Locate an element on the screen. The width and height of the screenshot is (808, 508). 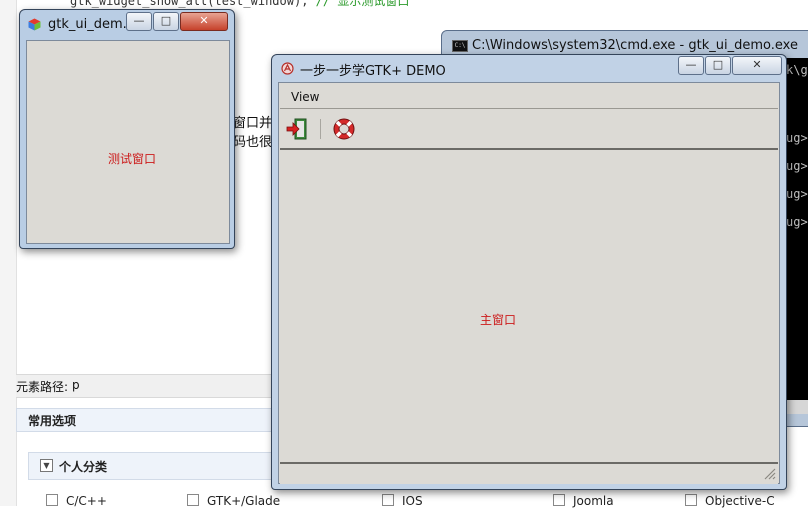
main-window-label: 主窗口 is located at coordinates (498, 320).